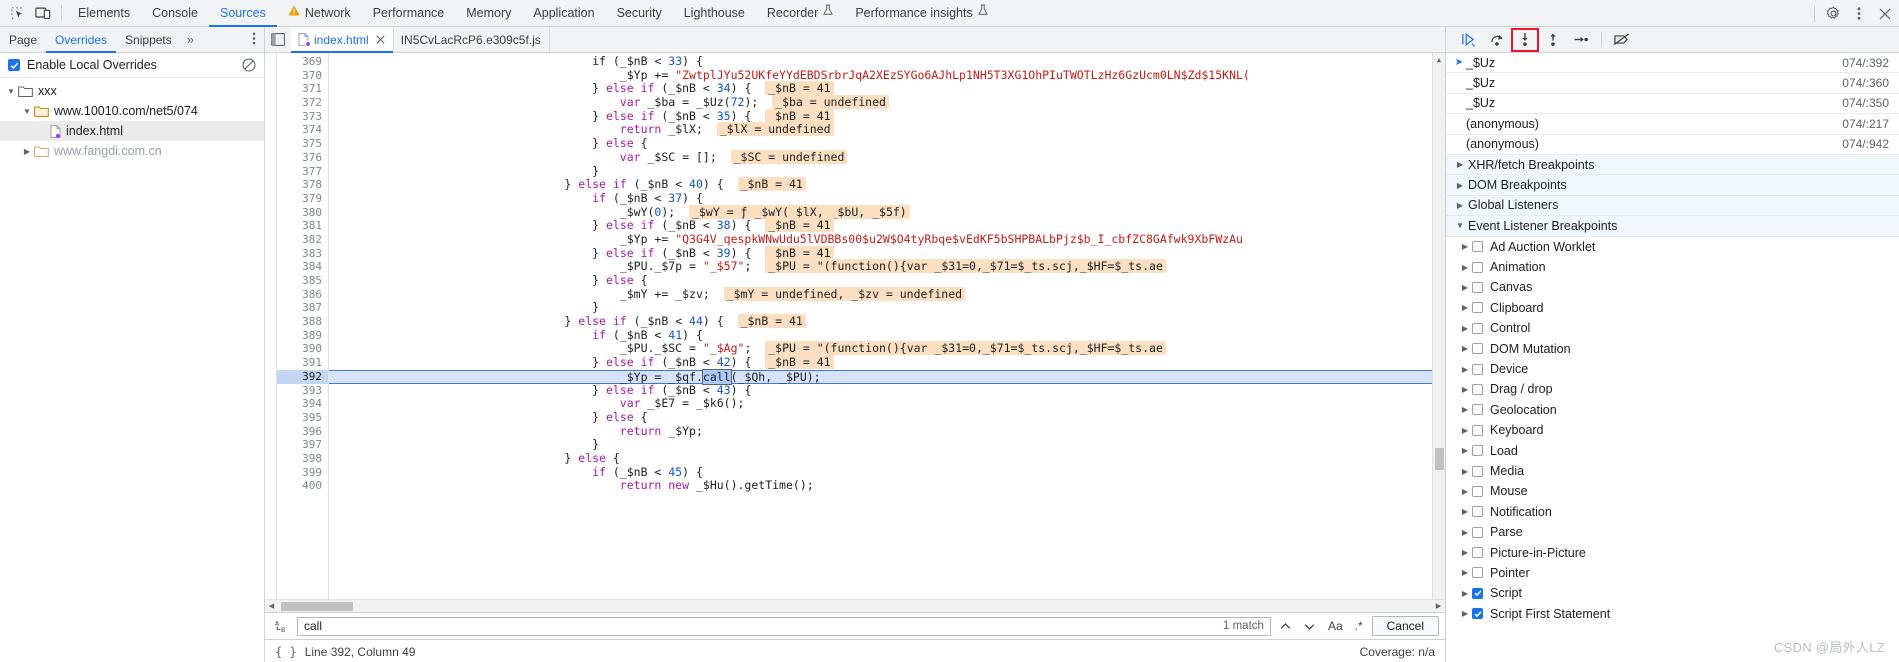  What do you see at coordinates (887, 390) in the screenshot?
I see `code-line: } else if (_$nB < 43) {` at bounding box center [887, 390].